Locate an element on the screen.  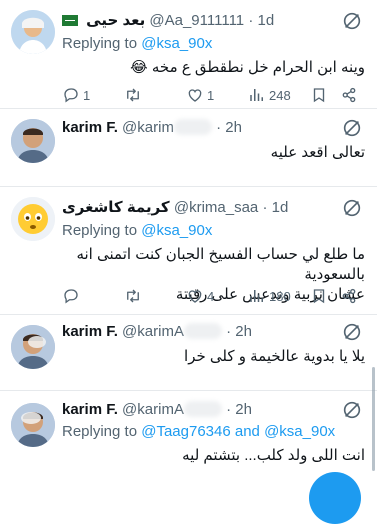
handle: @krima_saa is located at coordinates (216, 207).